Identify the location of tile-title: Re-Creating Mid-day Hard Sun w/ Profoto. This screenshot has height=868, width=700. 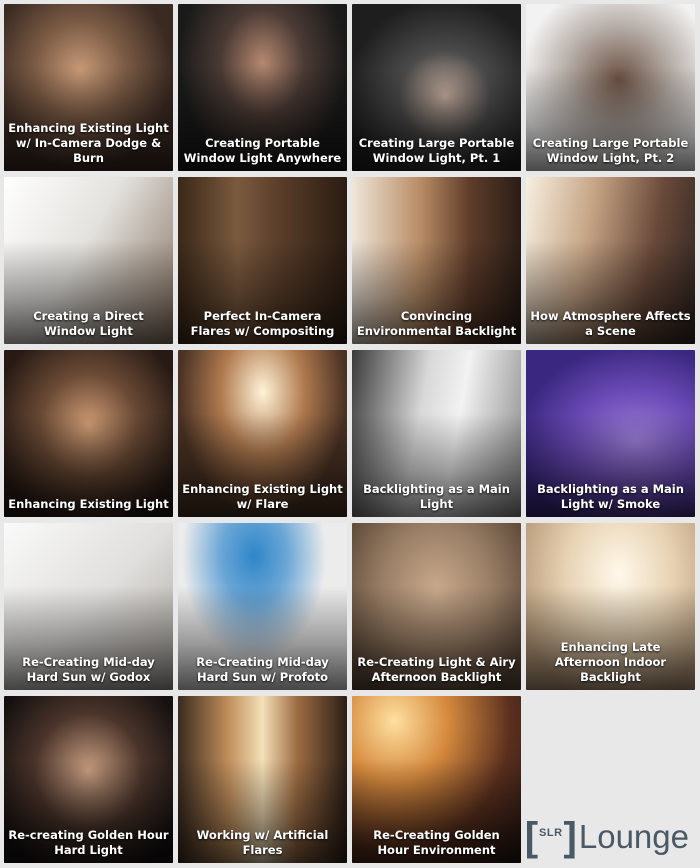
(262, 669).